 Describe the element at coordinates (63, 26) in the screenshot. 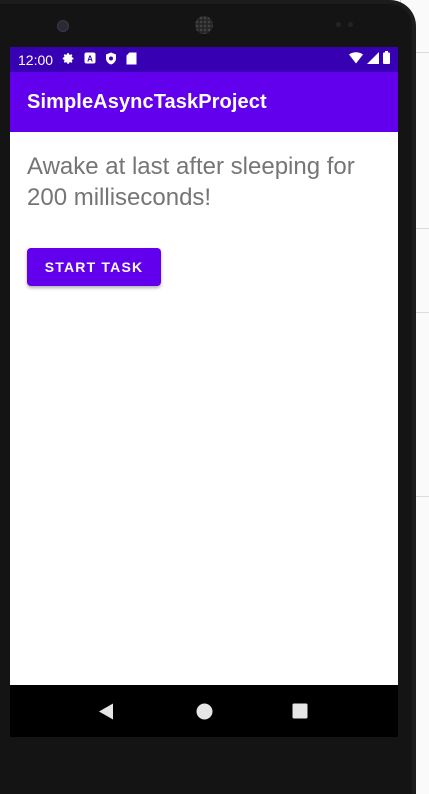

I see `front-camera` at that location.